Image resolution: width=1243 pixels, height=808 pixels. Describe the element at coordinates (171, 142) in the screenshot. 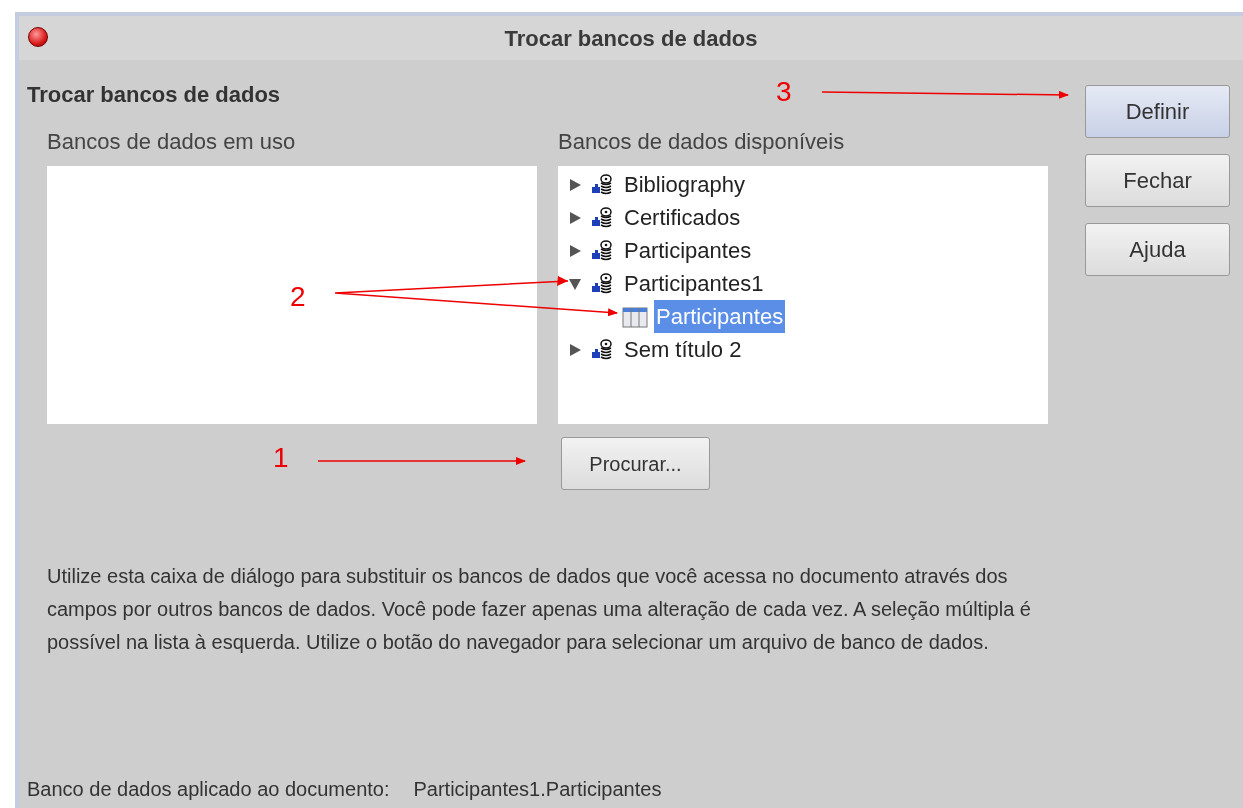

I see `list-label: Bancos de dados em uso` at that location.